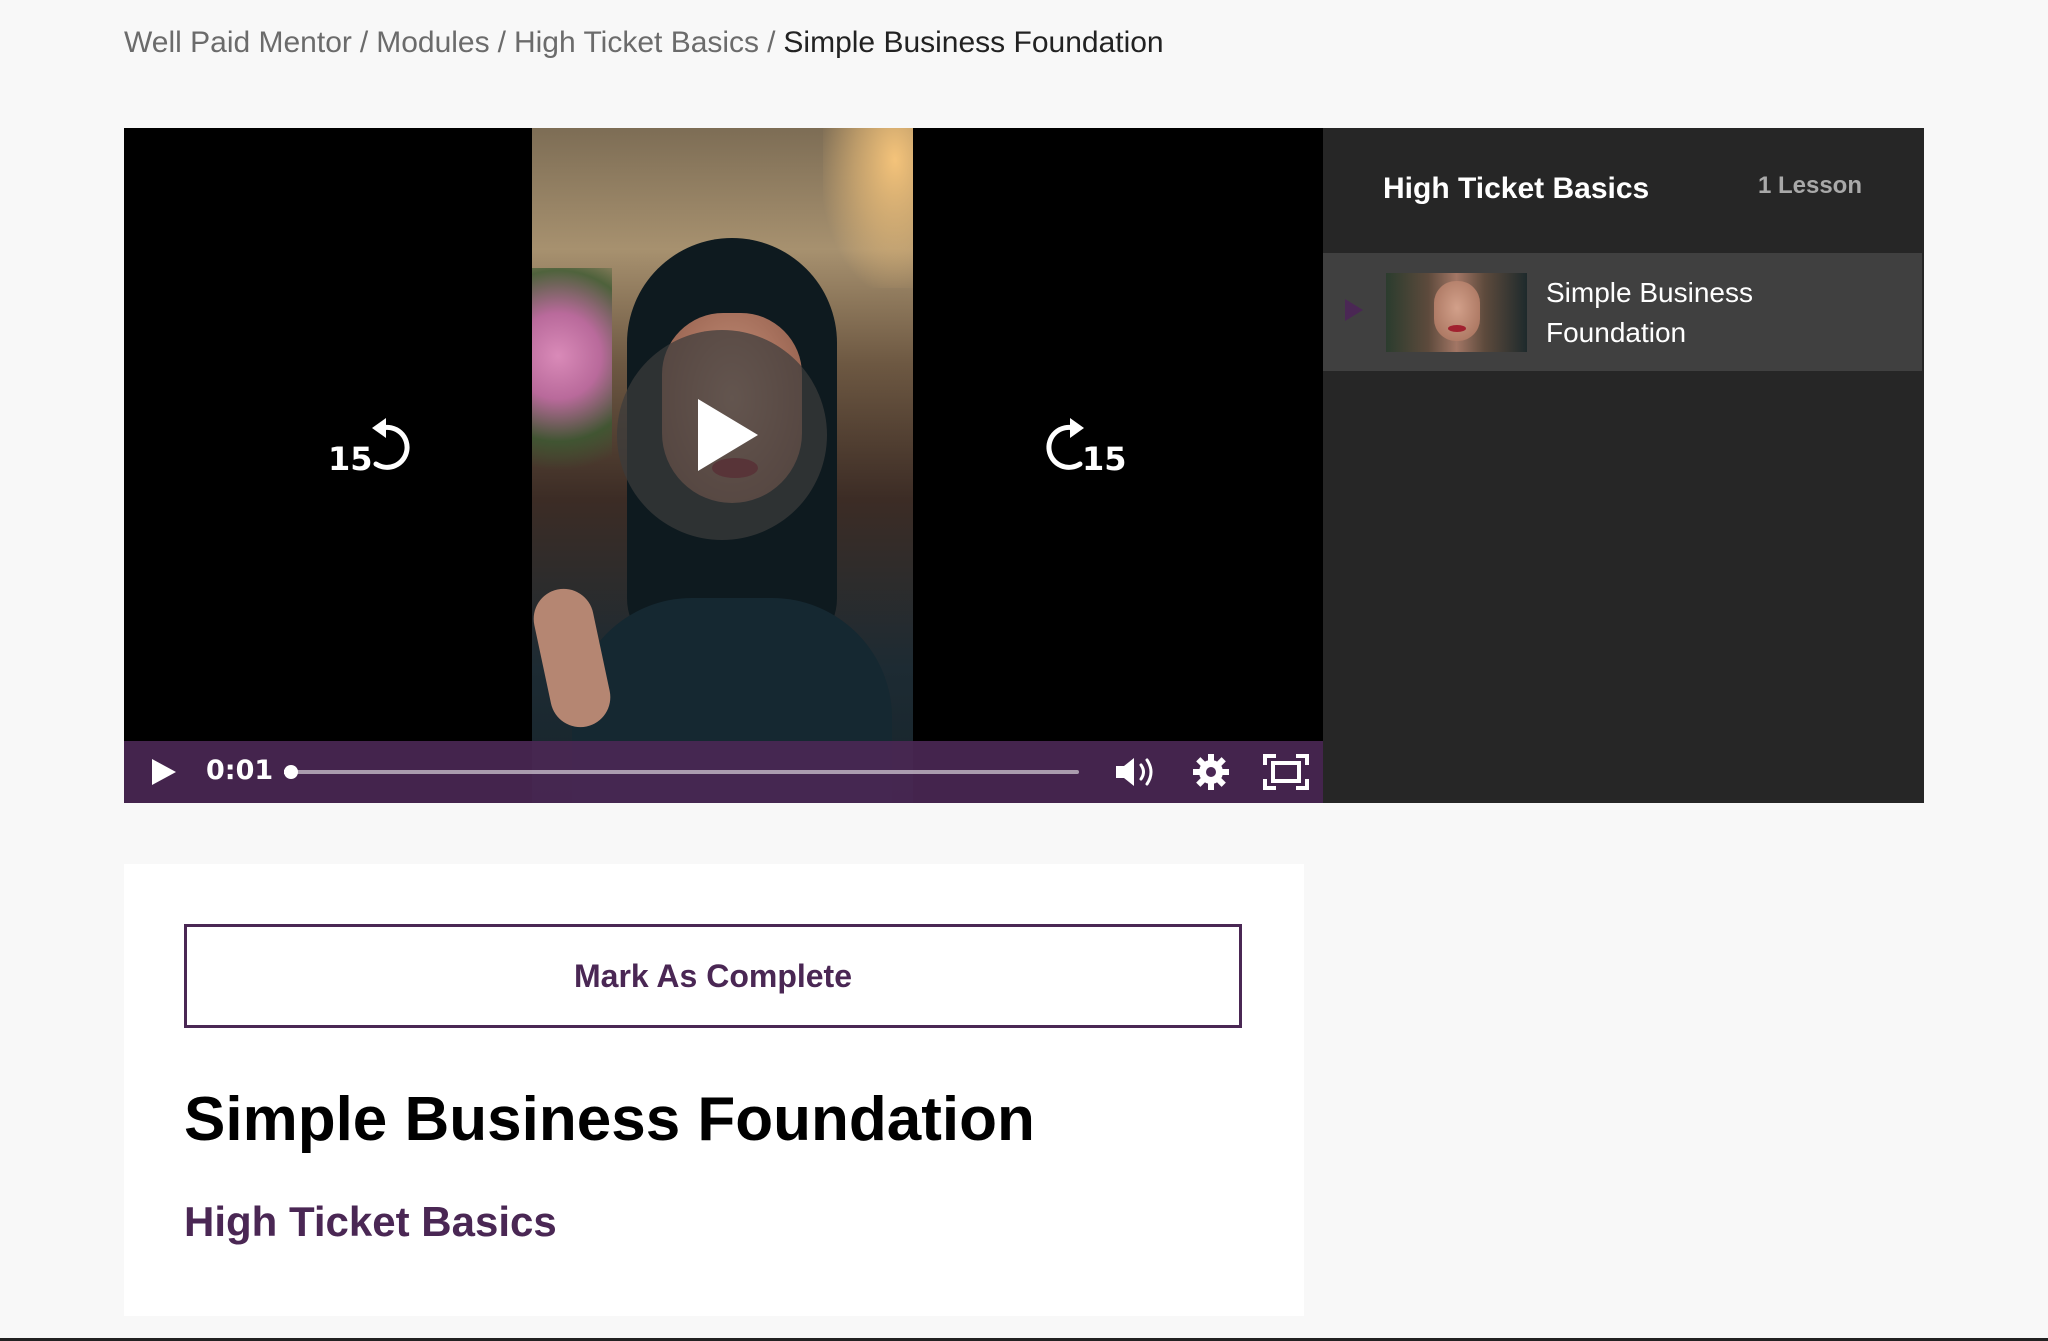 The image size is (2048, 1341). What do you see at coordinates (609, 1119) in the screenshot?
I see `page-title: Simple Business Foundation` at bounding box center [609, 1119].